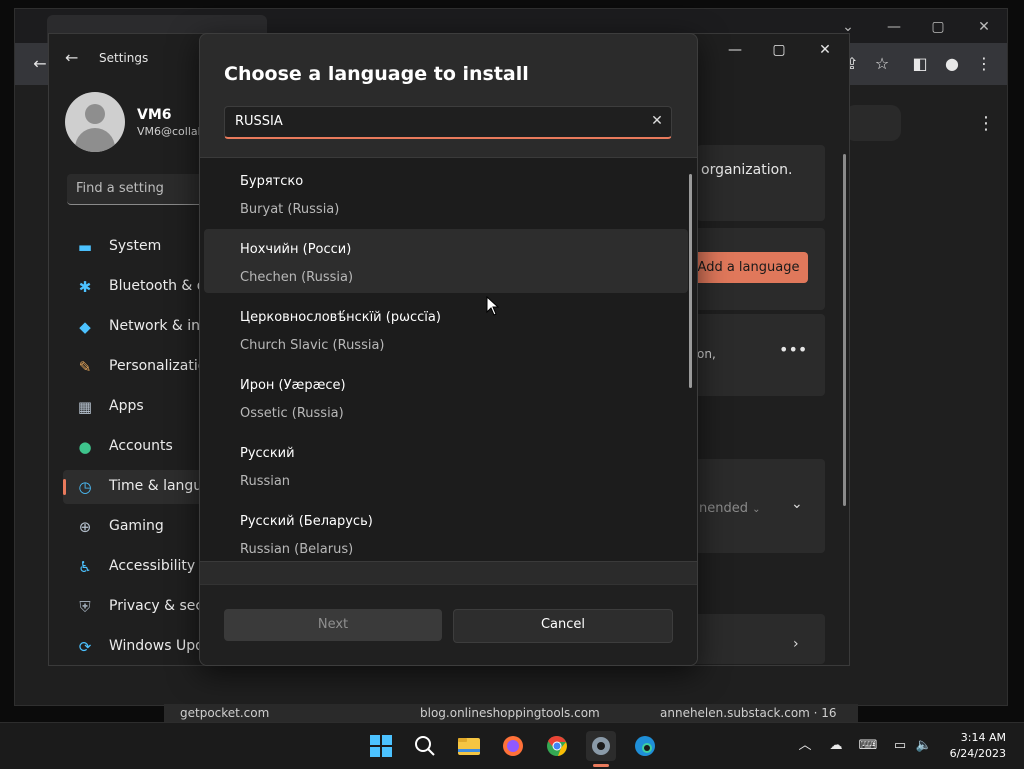 The image size is (1024, 769). I want to click on more-options-icon: •••, so click(793, 349).